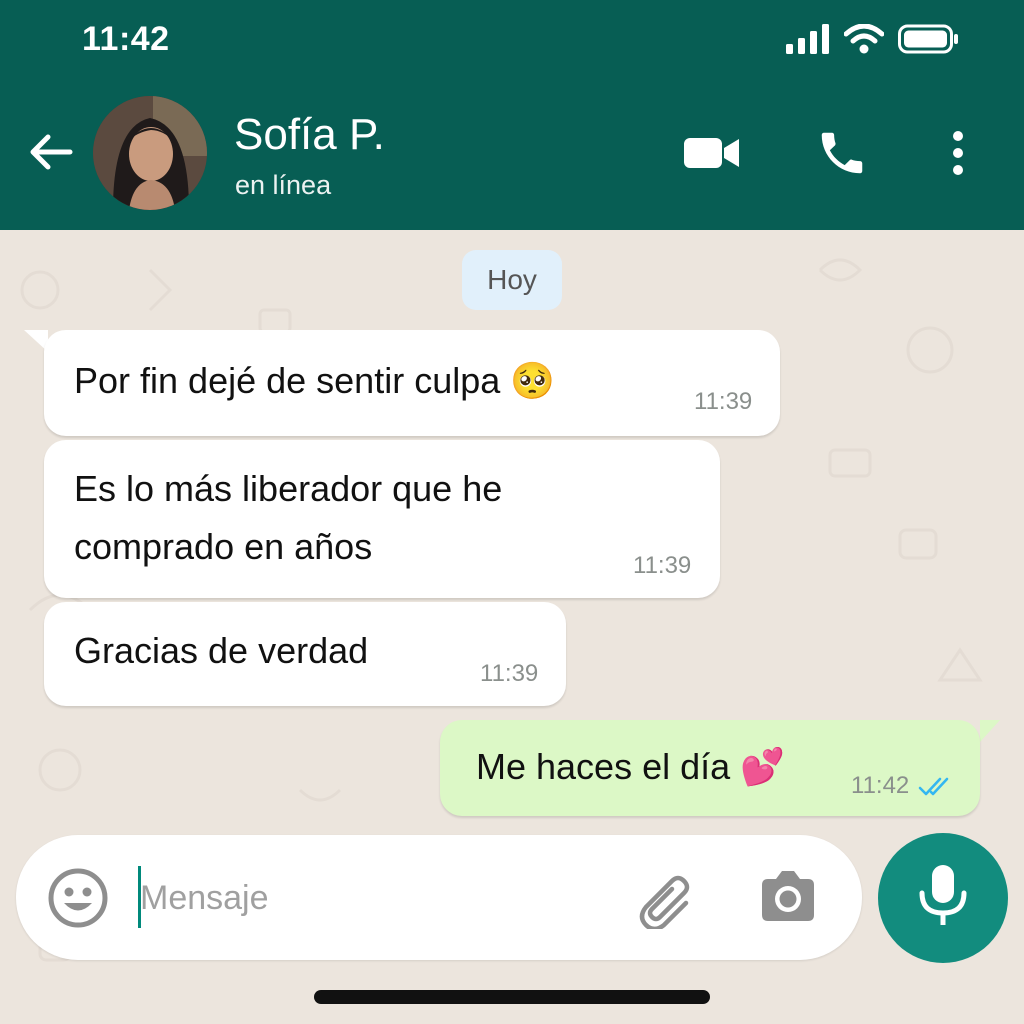 This screenshot has width=1024, height=1024. I want to click on wifi-icon, so click(864, 41).